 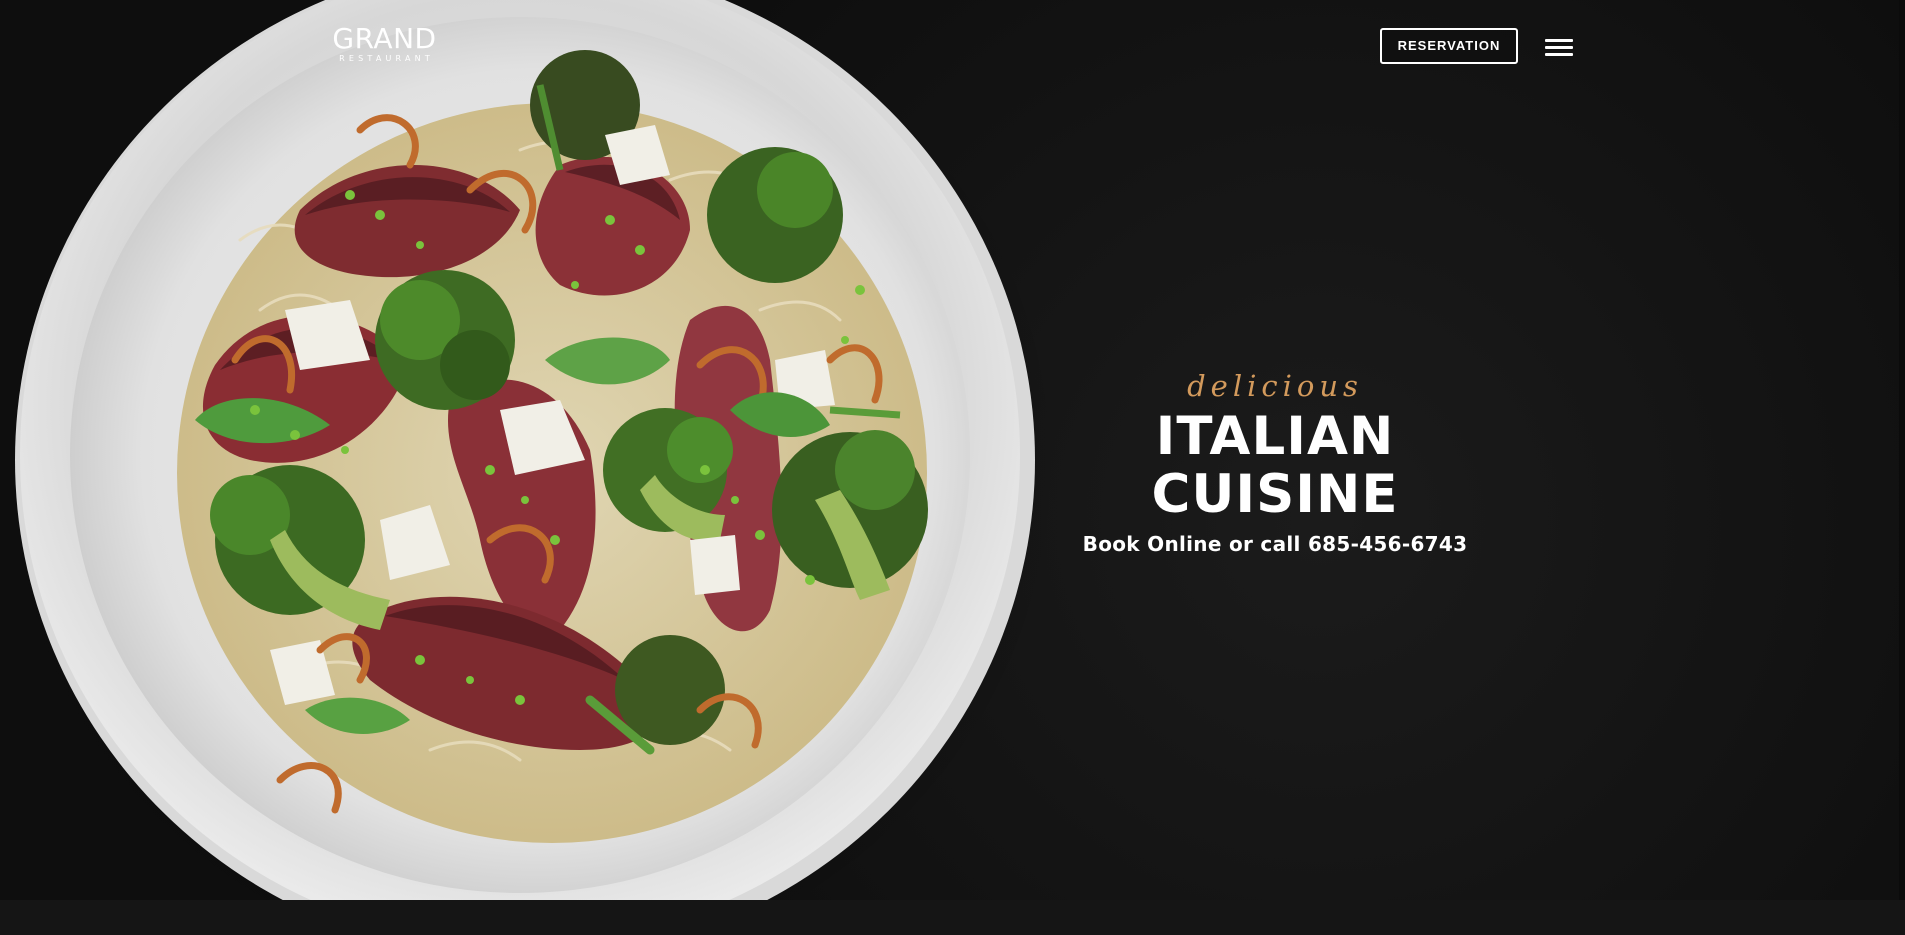 I want to click on logo-wordmark: GRAND, so click(x=384, y=38).